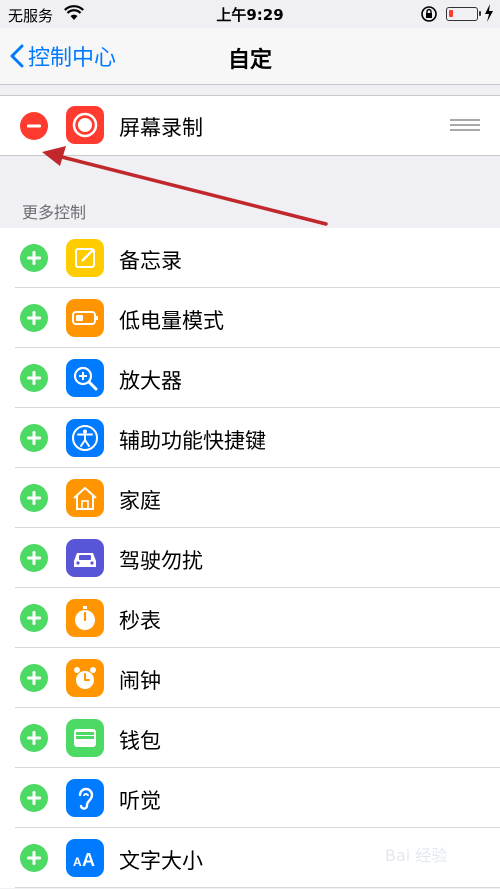  I want to click on row-divider, so click(257, 887).